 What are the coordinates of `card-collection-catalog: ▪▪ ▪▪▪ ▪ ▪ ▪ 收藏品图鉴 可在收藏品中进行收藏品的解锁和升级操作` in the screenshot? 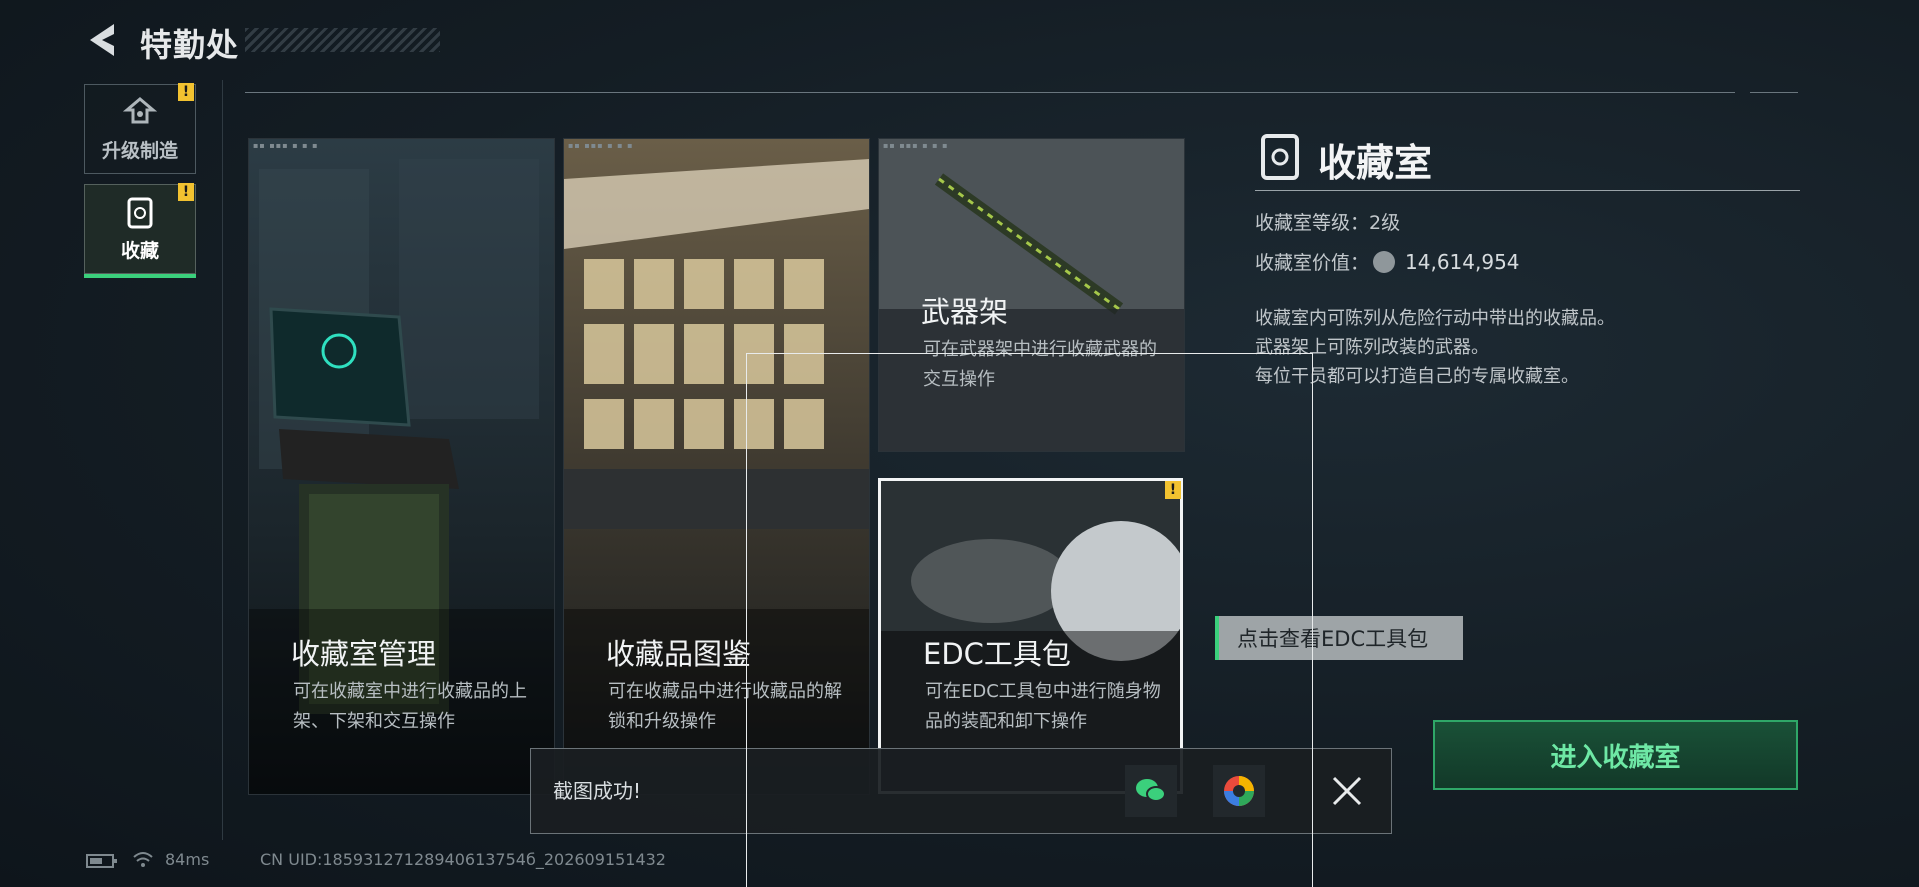 It's located at (716, 466).